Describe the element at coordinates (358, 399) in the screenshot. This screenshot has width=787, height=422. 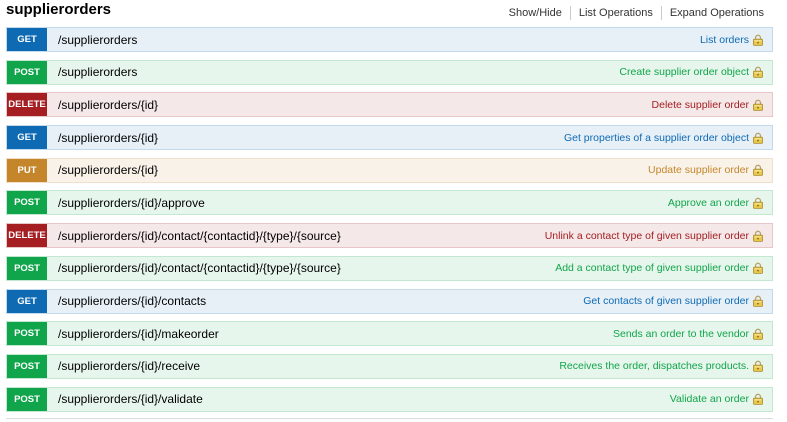
I see `operation-path: /supplierorders/{id}/validate` at that location.